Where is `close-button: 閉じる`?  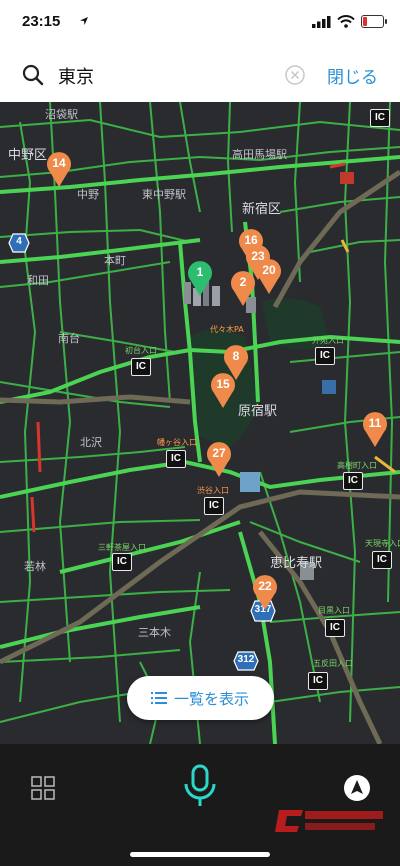
close-button: 閉じる is located at coordinates (352, 75).